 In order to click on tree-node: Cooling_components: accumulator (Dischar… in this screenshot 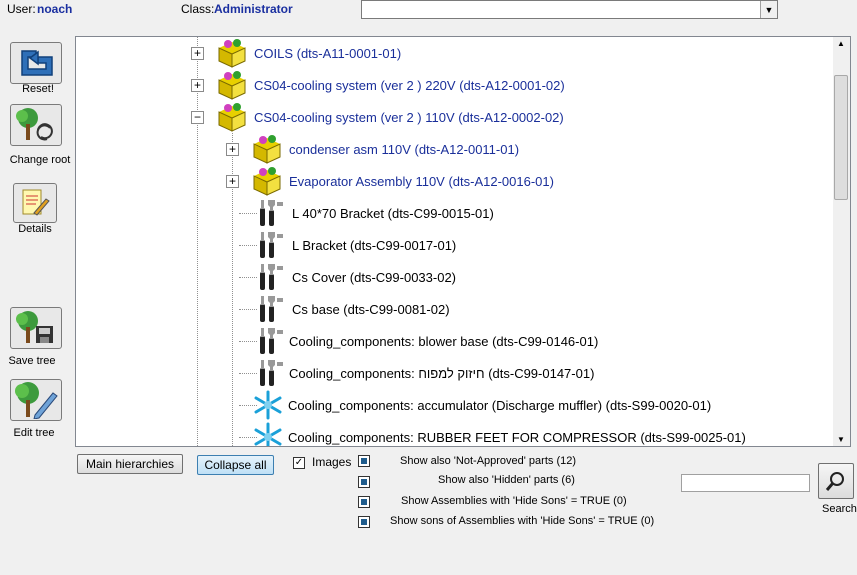, I will do `click(481, 405)`.